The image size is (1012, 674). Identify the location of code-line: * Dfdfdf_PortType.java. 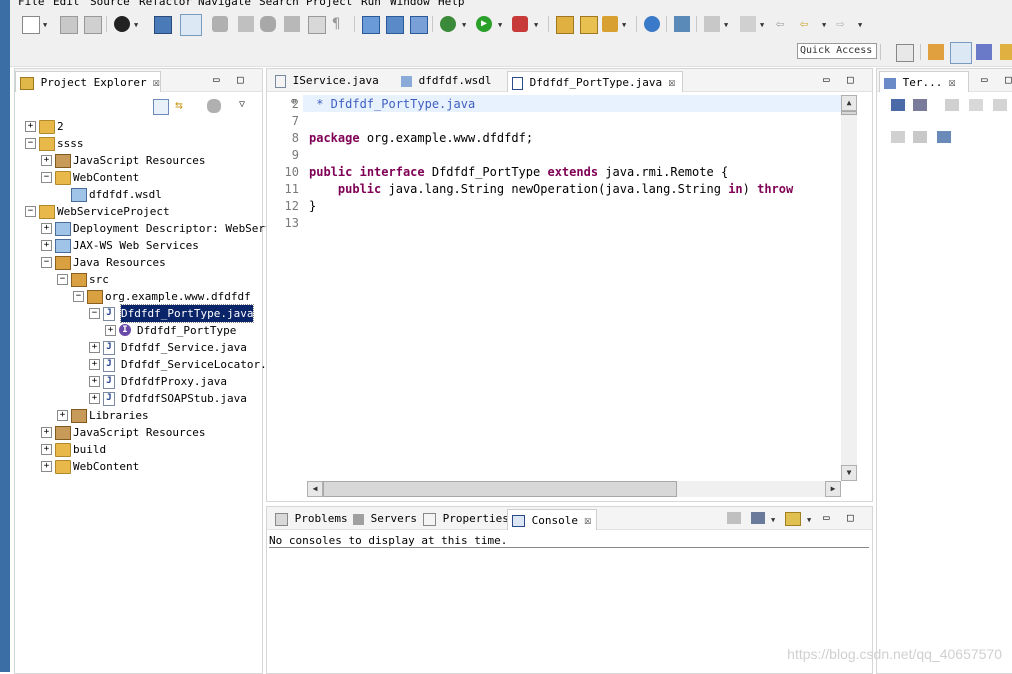
(392, 104).